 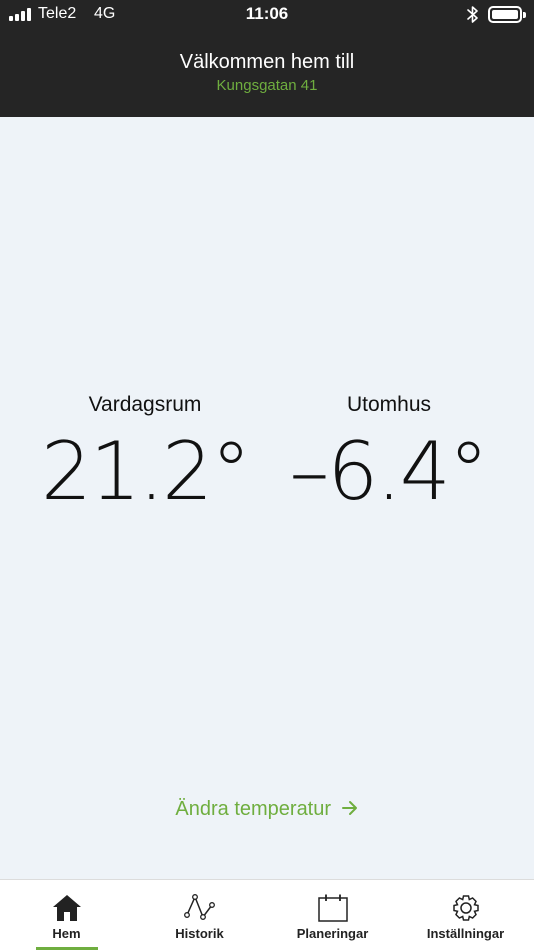 I want to click on tab-schedules: Planeringar, so click(x=332, y=915).